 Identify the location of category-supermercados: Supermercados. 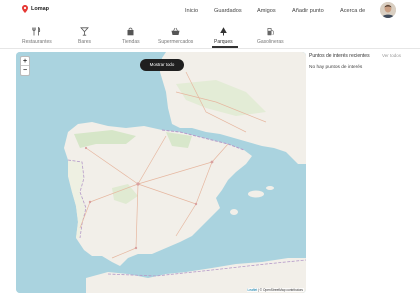
(175, 36).